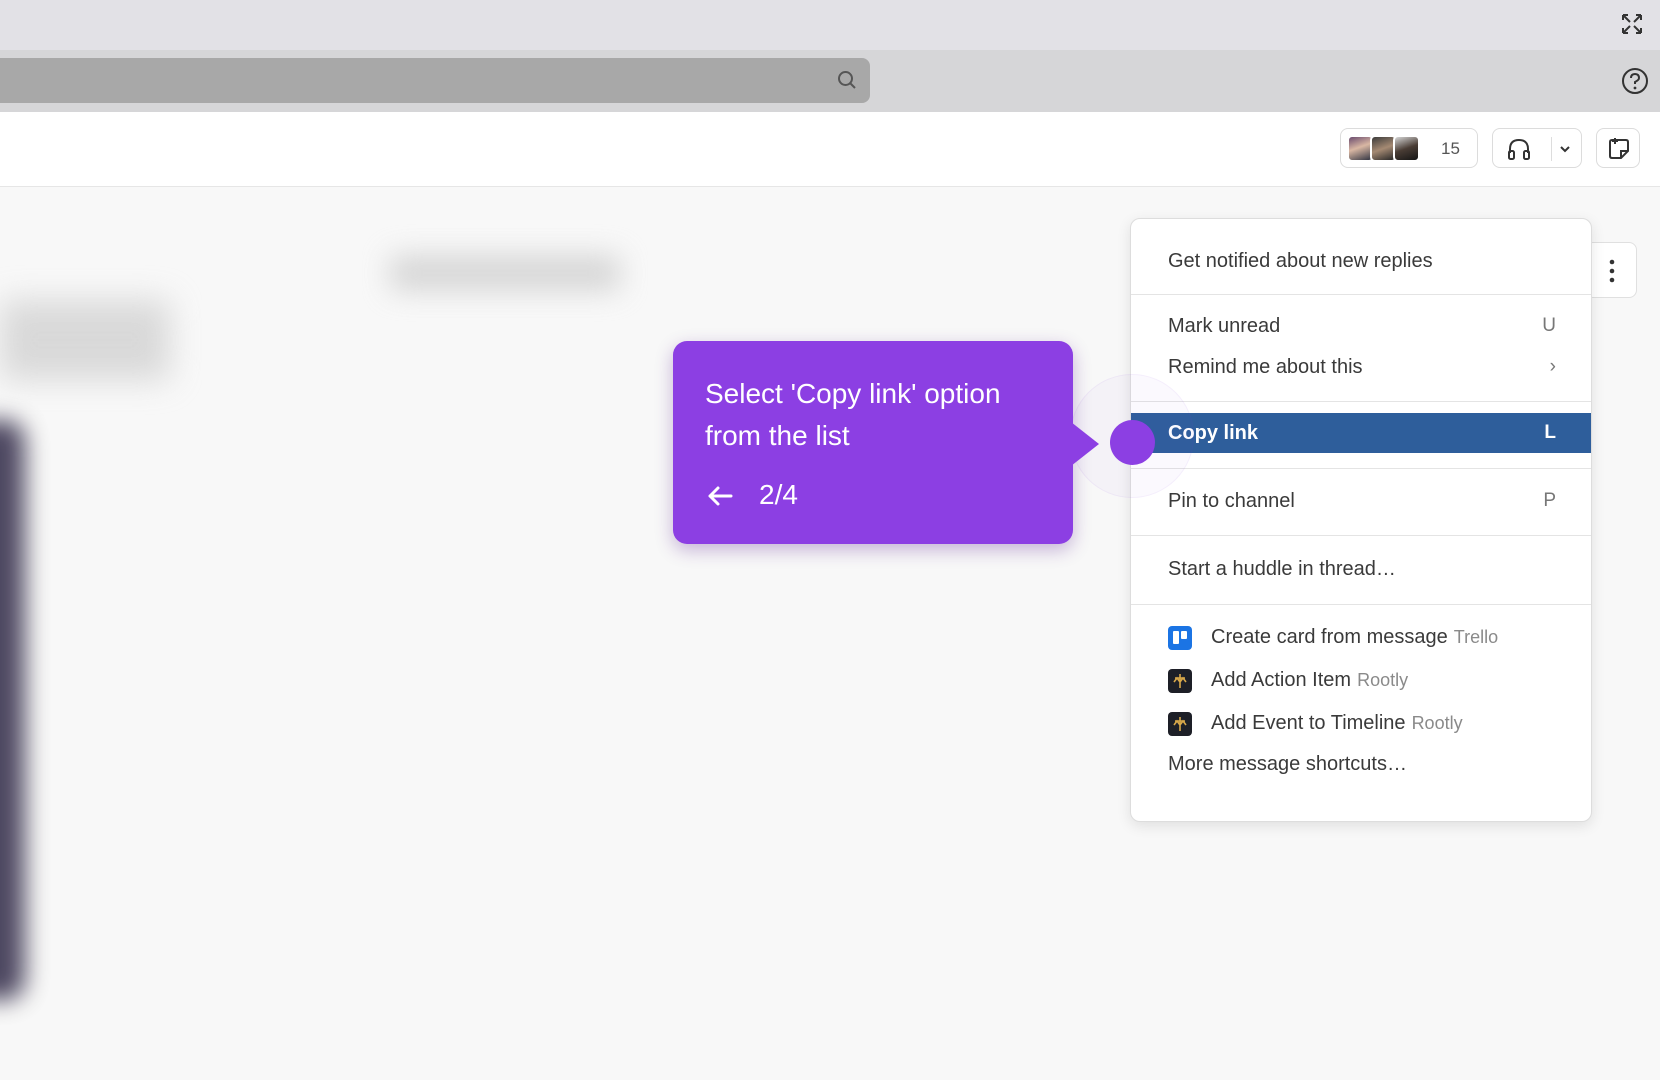 The image size is (1660, 1080). I want to click on members-button: 15, so click(1409, 148).